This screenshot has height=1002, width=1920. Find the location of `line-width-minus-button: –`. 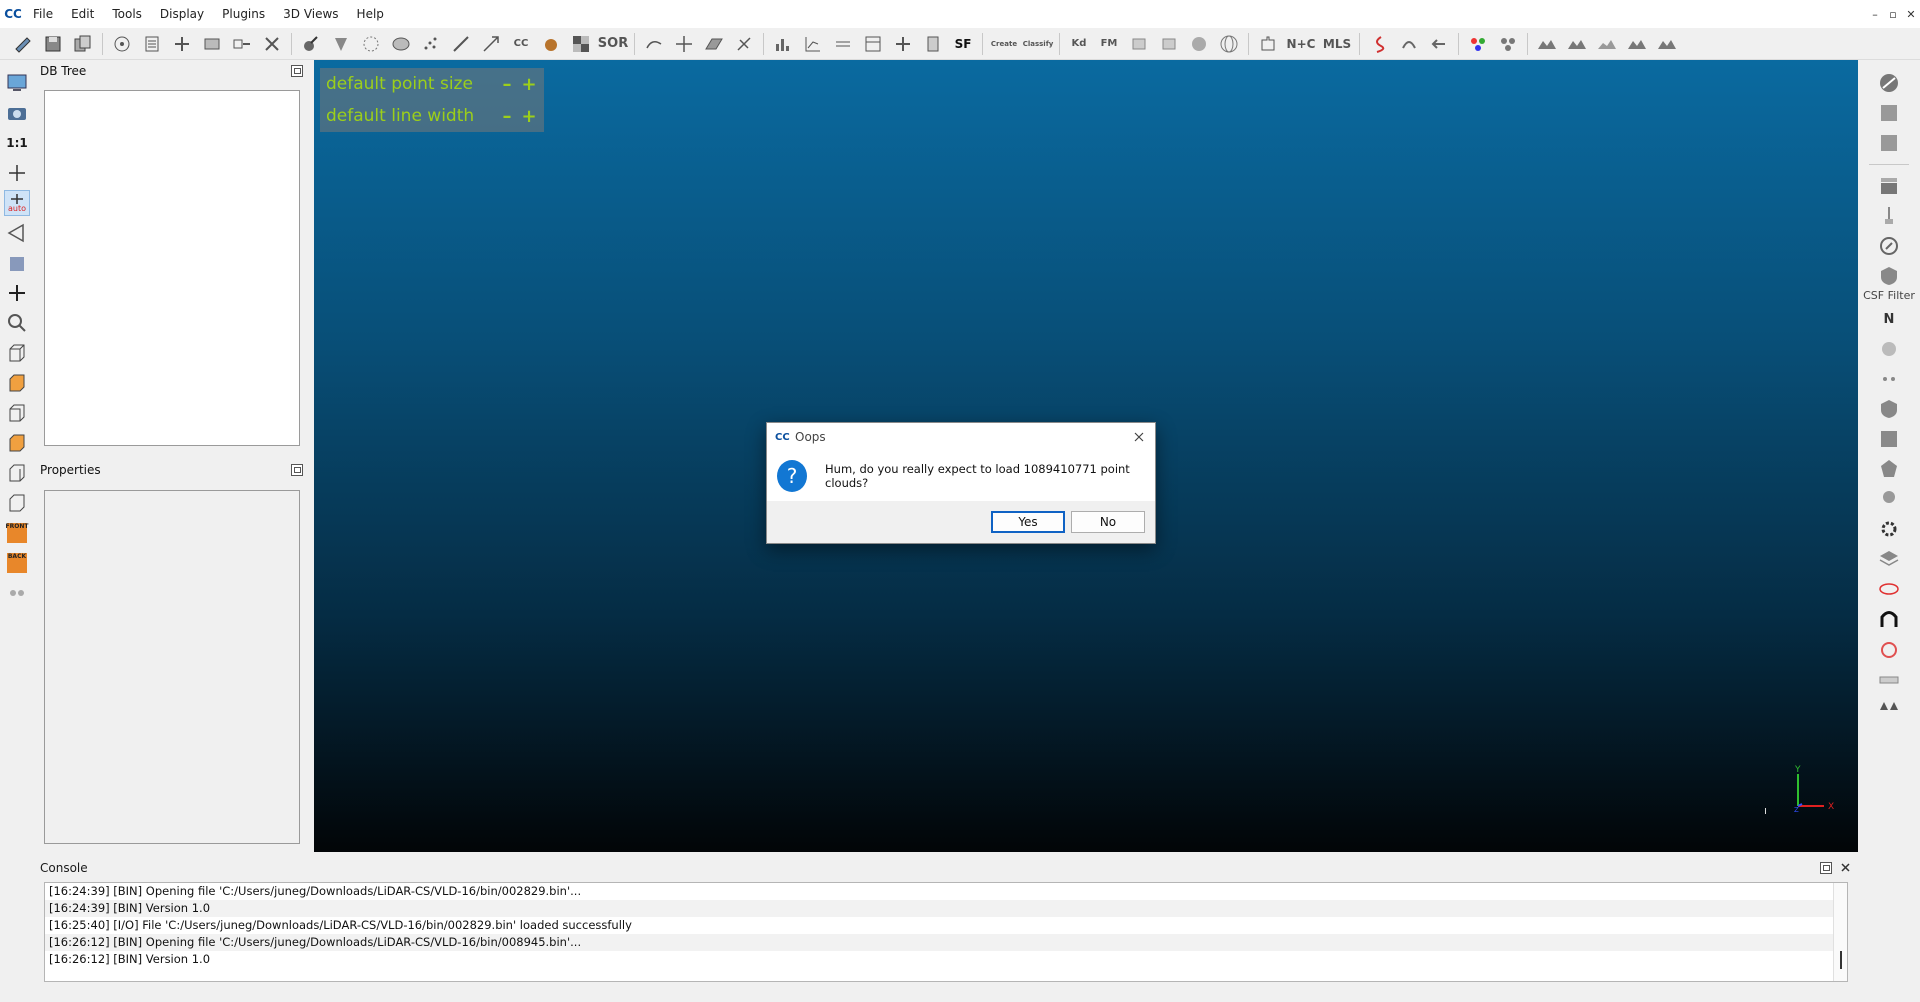

line-width-minus-button: – is located at coordinates (507, 116).